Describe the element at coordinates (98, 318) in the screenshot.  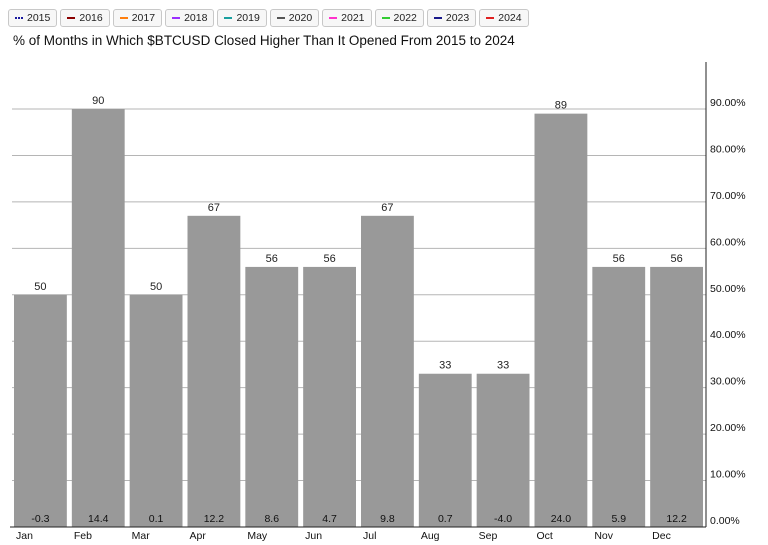
I see `bar-feb` at that location.